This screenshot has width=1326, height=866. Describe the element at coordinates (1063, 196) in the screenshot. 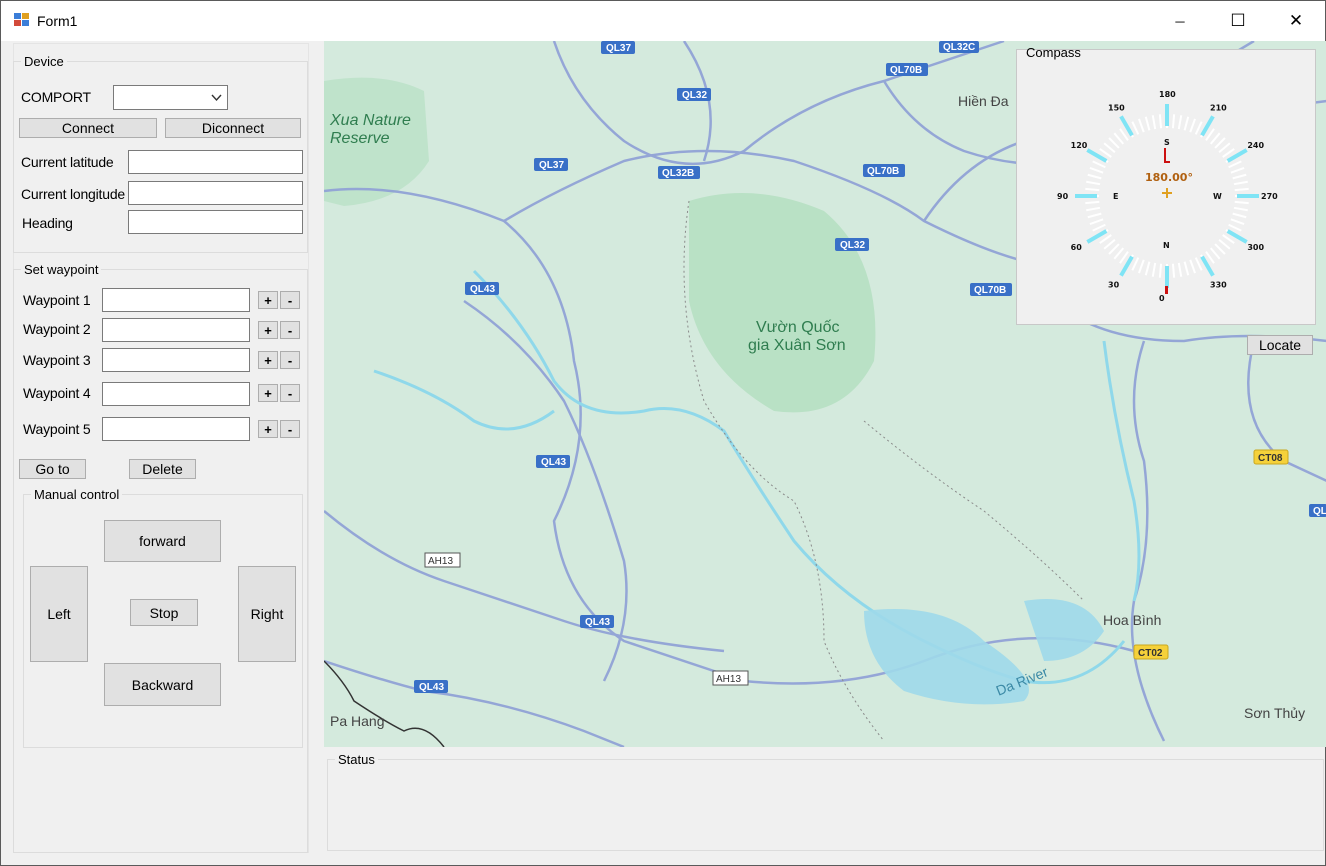

I see `compass-degree-label: 90` at that location.